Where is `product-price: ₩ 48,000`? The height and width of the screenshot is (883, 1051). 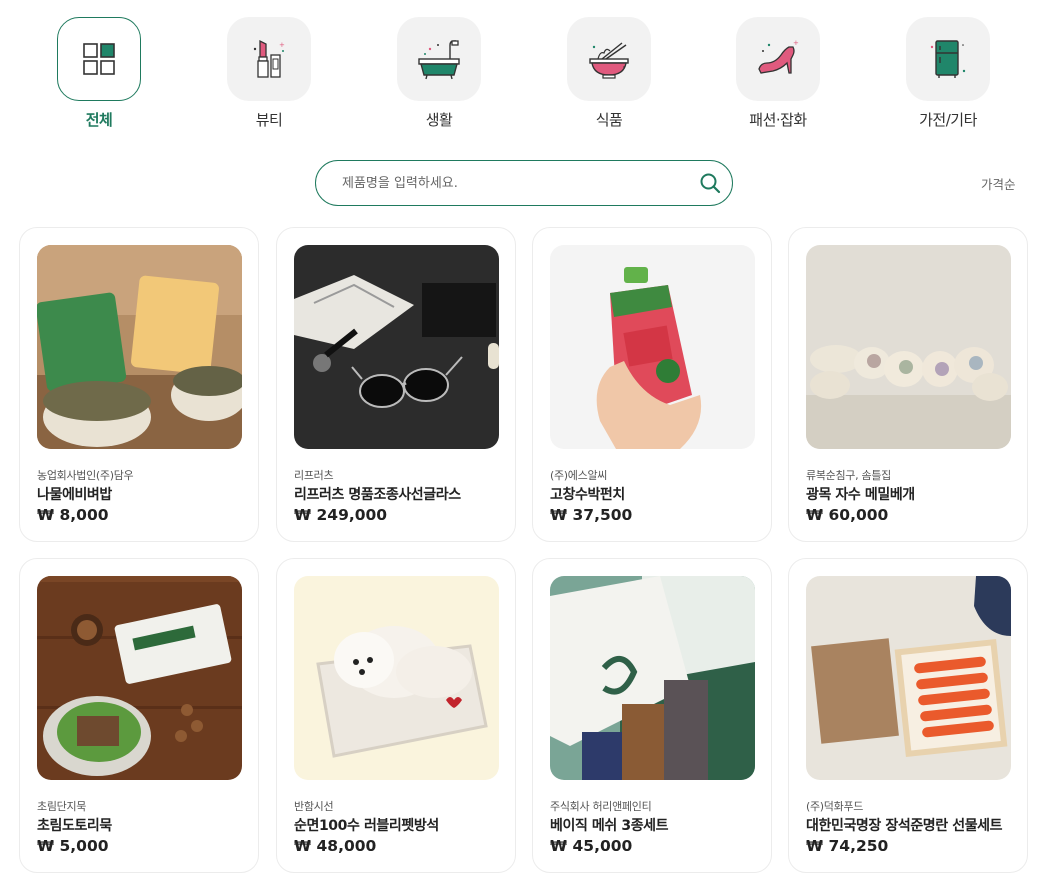 product-price: ₩ 48,000 is located at coordinates (335, 846).